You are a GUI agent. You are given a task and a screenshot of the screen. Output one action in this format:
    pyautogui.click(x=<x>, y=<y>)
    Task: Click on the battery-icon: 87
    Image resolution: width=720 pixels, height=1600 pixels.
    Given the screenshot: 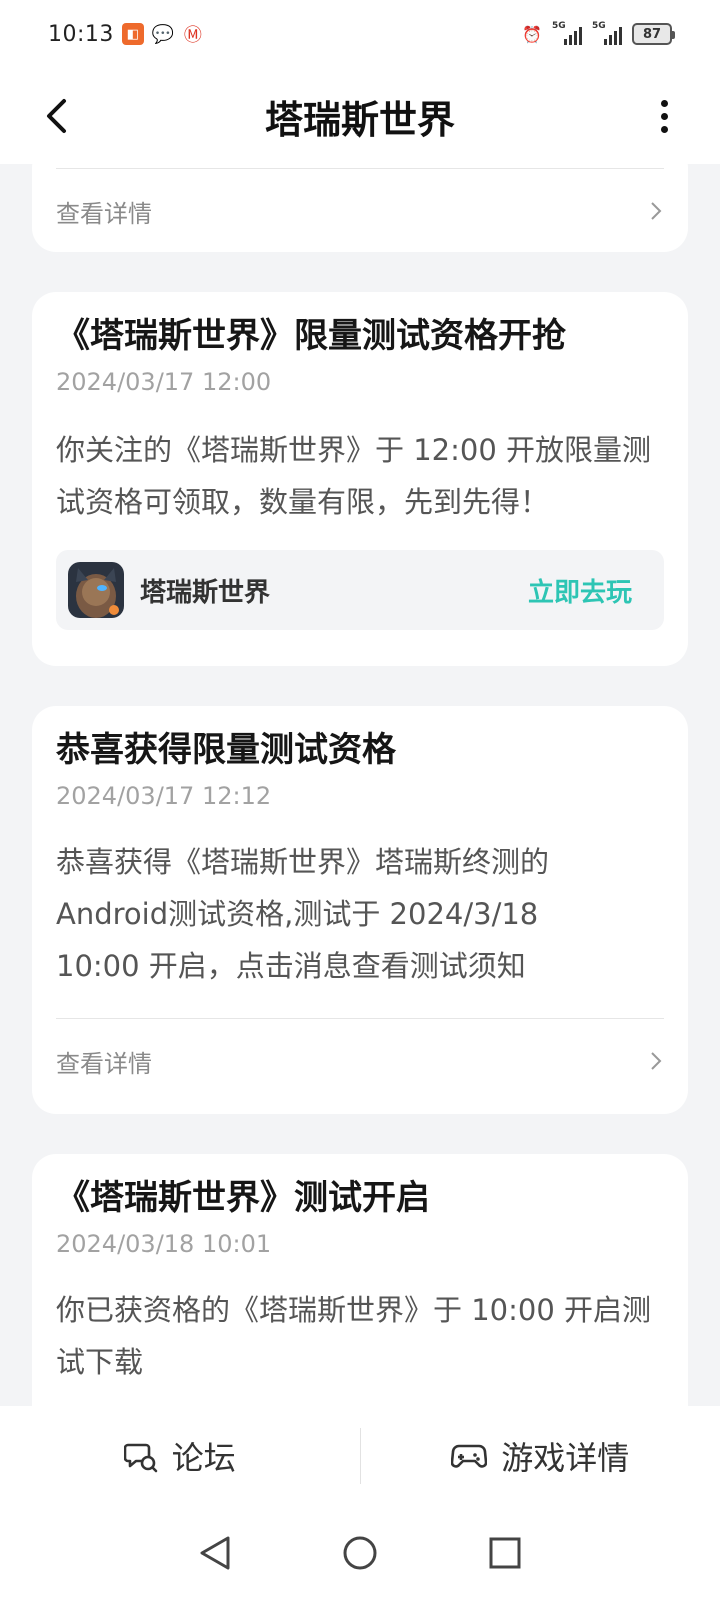 What is the action you would take?
    pyautogui.click(x=653, y=34)
    